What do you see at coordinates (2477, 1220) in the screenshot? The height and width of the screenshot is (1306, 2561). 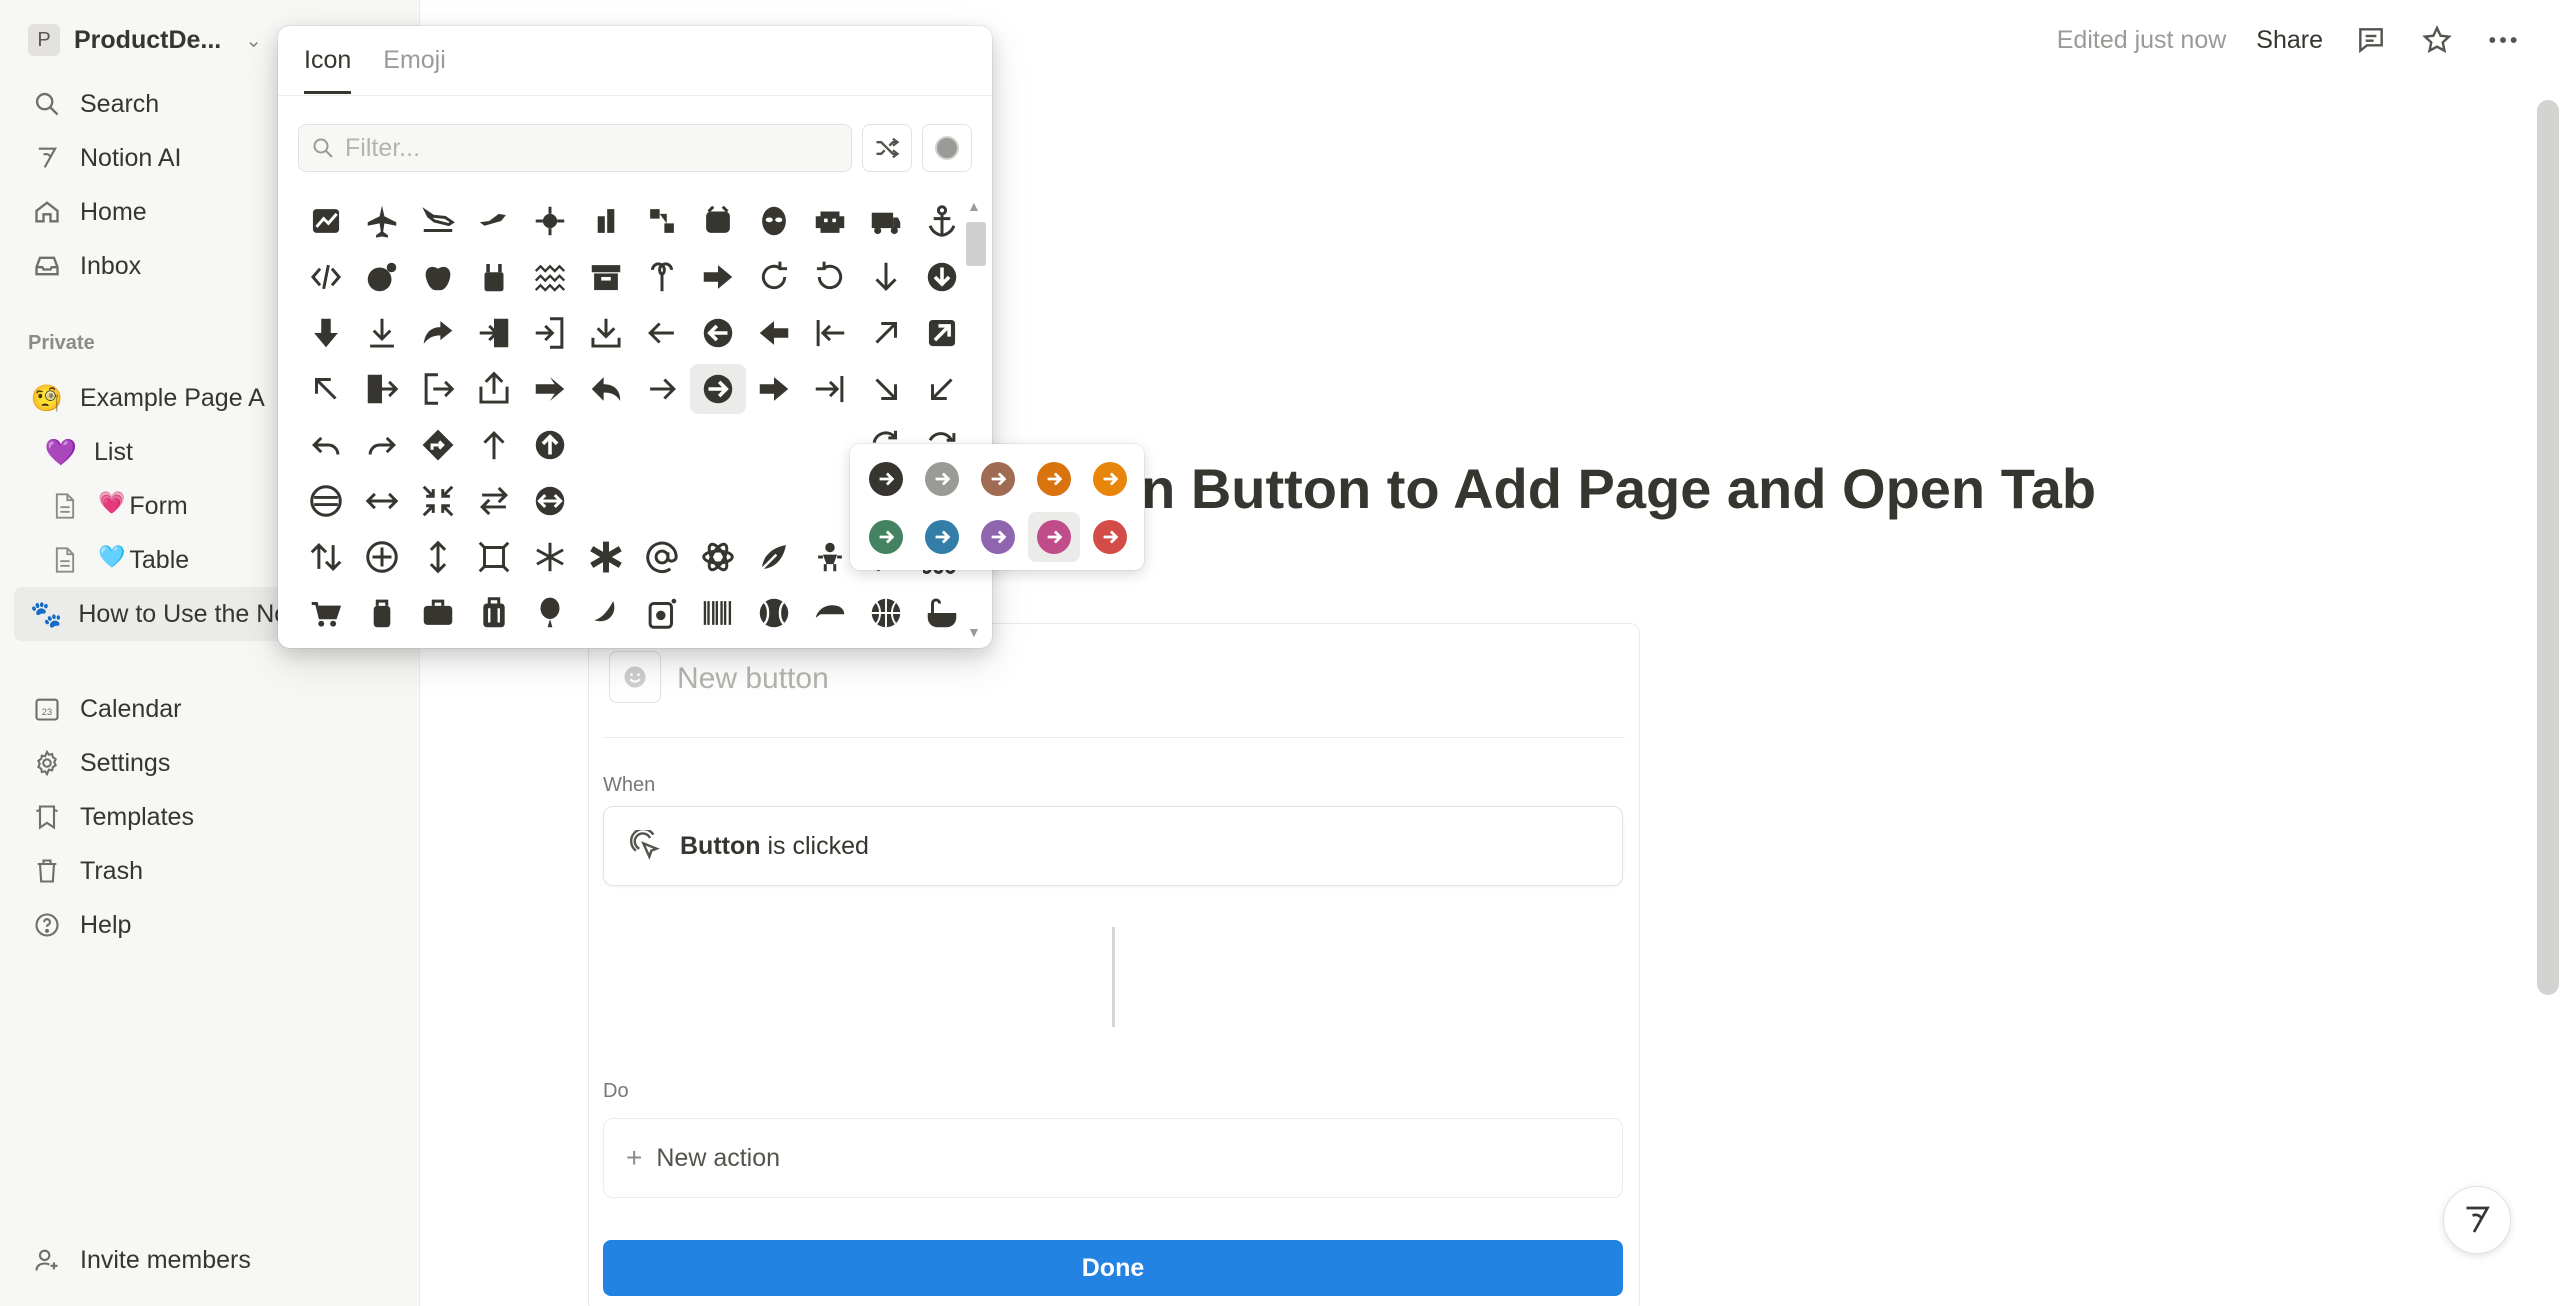 I see `notion-ai-float-button` at bounding box center [2477, 1220].